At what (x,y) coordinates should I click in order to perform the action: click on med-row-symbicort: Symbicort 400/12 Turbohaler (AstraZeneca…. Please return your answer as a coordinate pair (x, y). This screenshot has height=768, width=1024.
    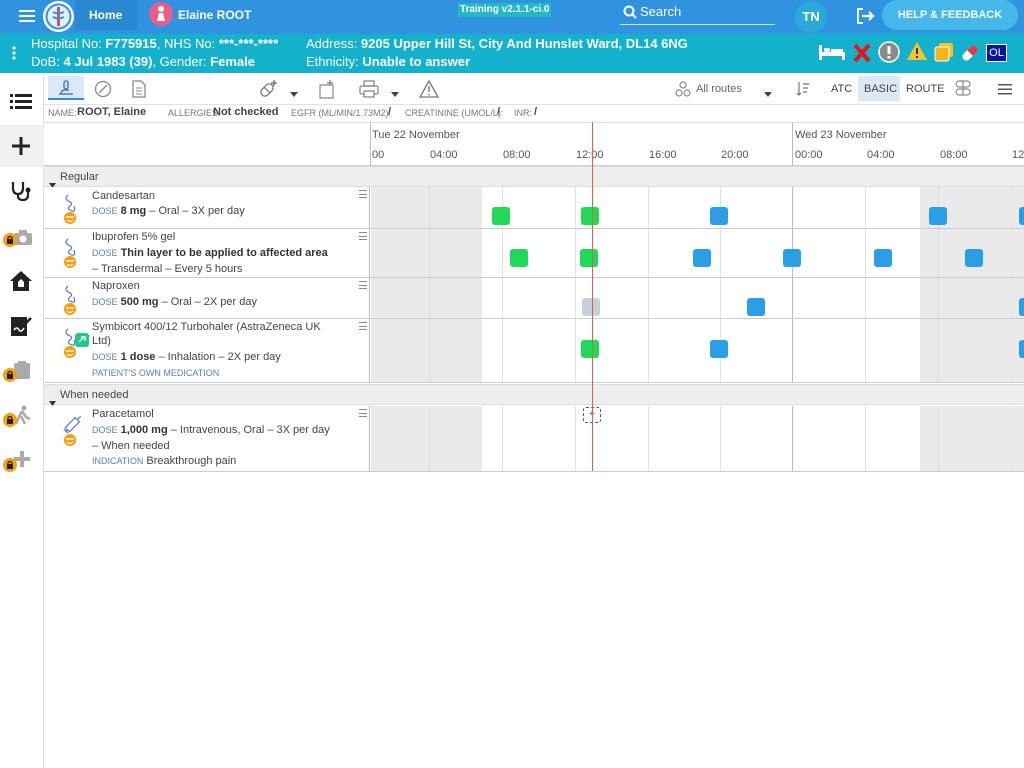
    Looking at the image, I should click on (534, 351).